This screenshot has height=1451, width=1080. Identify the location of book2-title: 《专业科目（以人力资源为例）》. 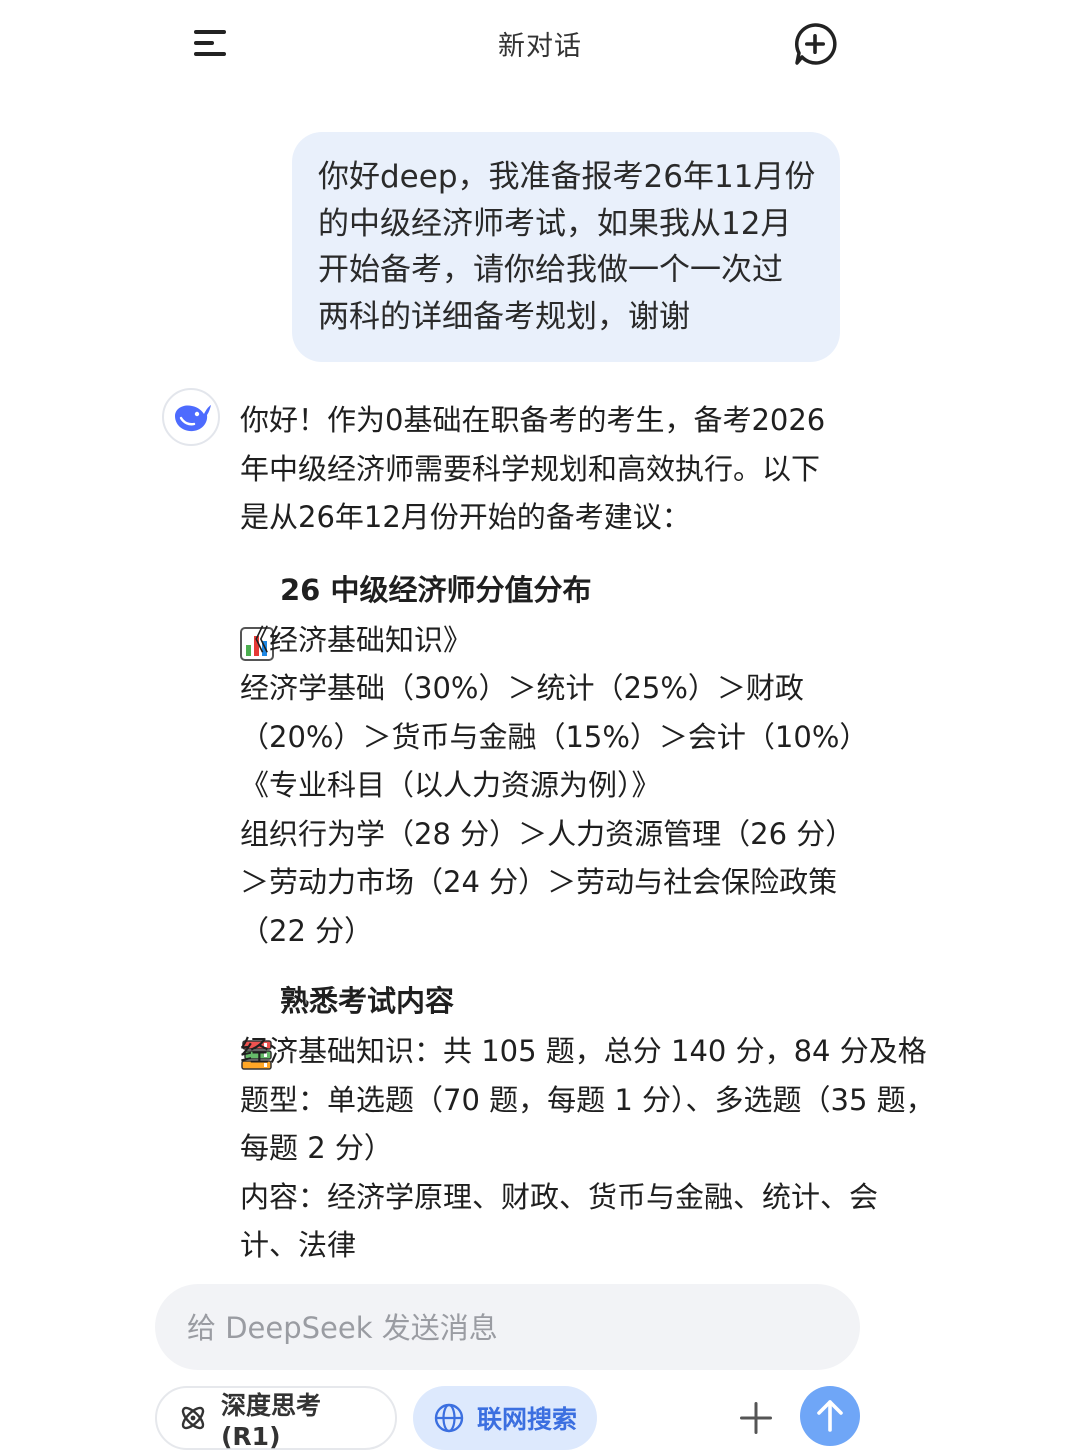
(450, 785).